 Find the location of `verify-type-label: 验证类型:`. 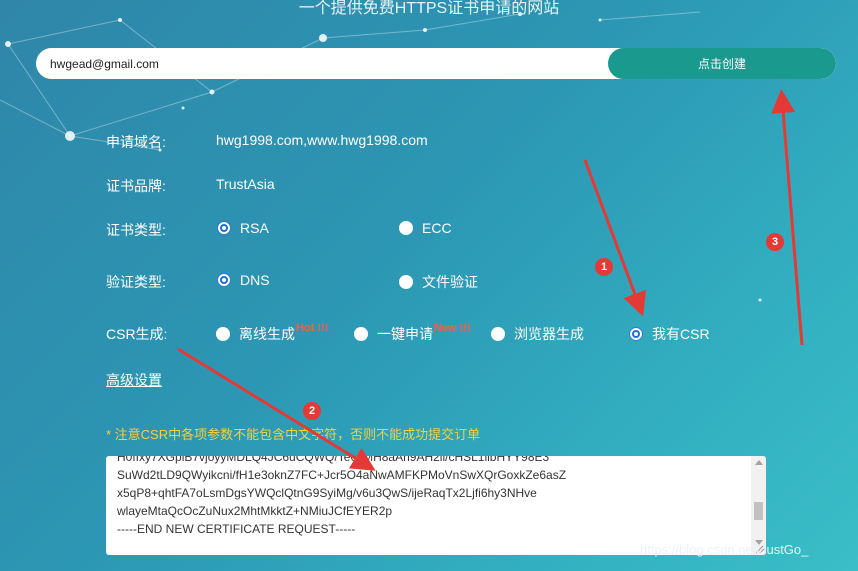

verify-type-label: 验证类型: is located at coordinates (136, 282).